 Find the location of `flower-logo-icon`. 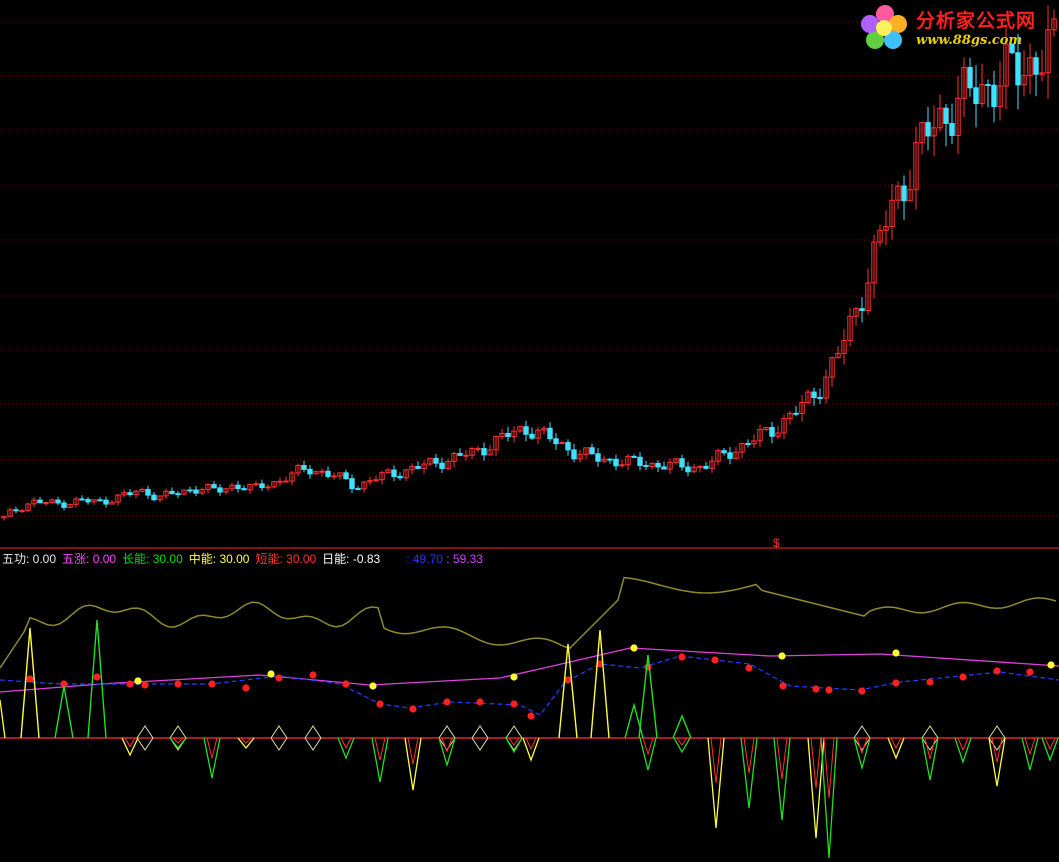

flower-logo-icon is located at coordinates (884, 27).